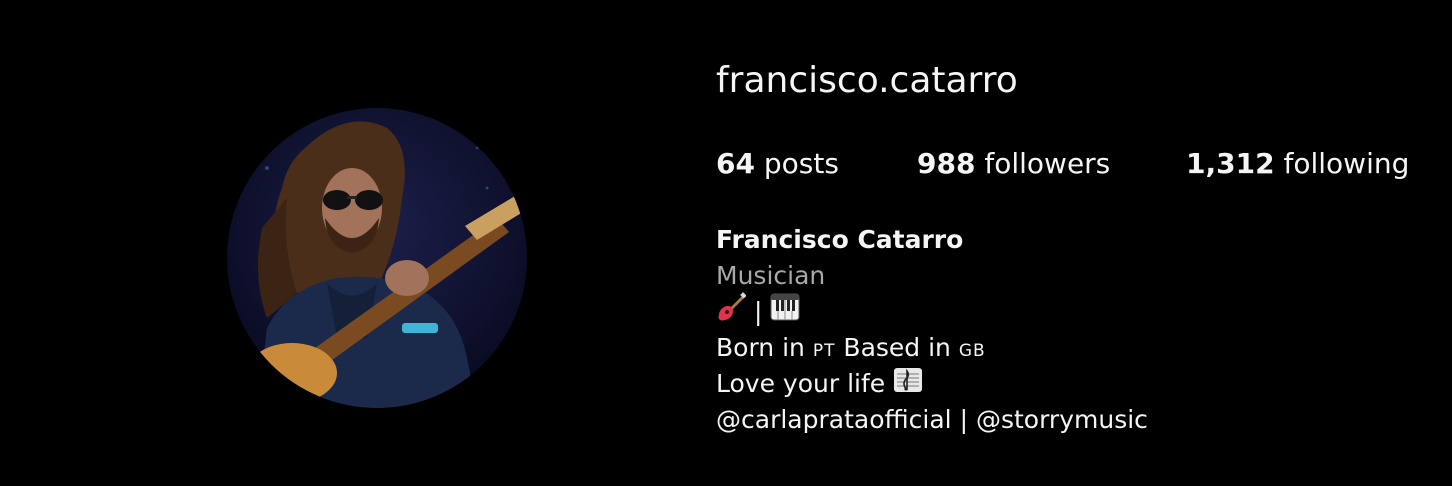 This screenshot has width=1452, height=486. What do you see at coordinates (932, 384) in the screenshot?
I see `bio-motto-line: Love your life` at bounding box center [932, 384].